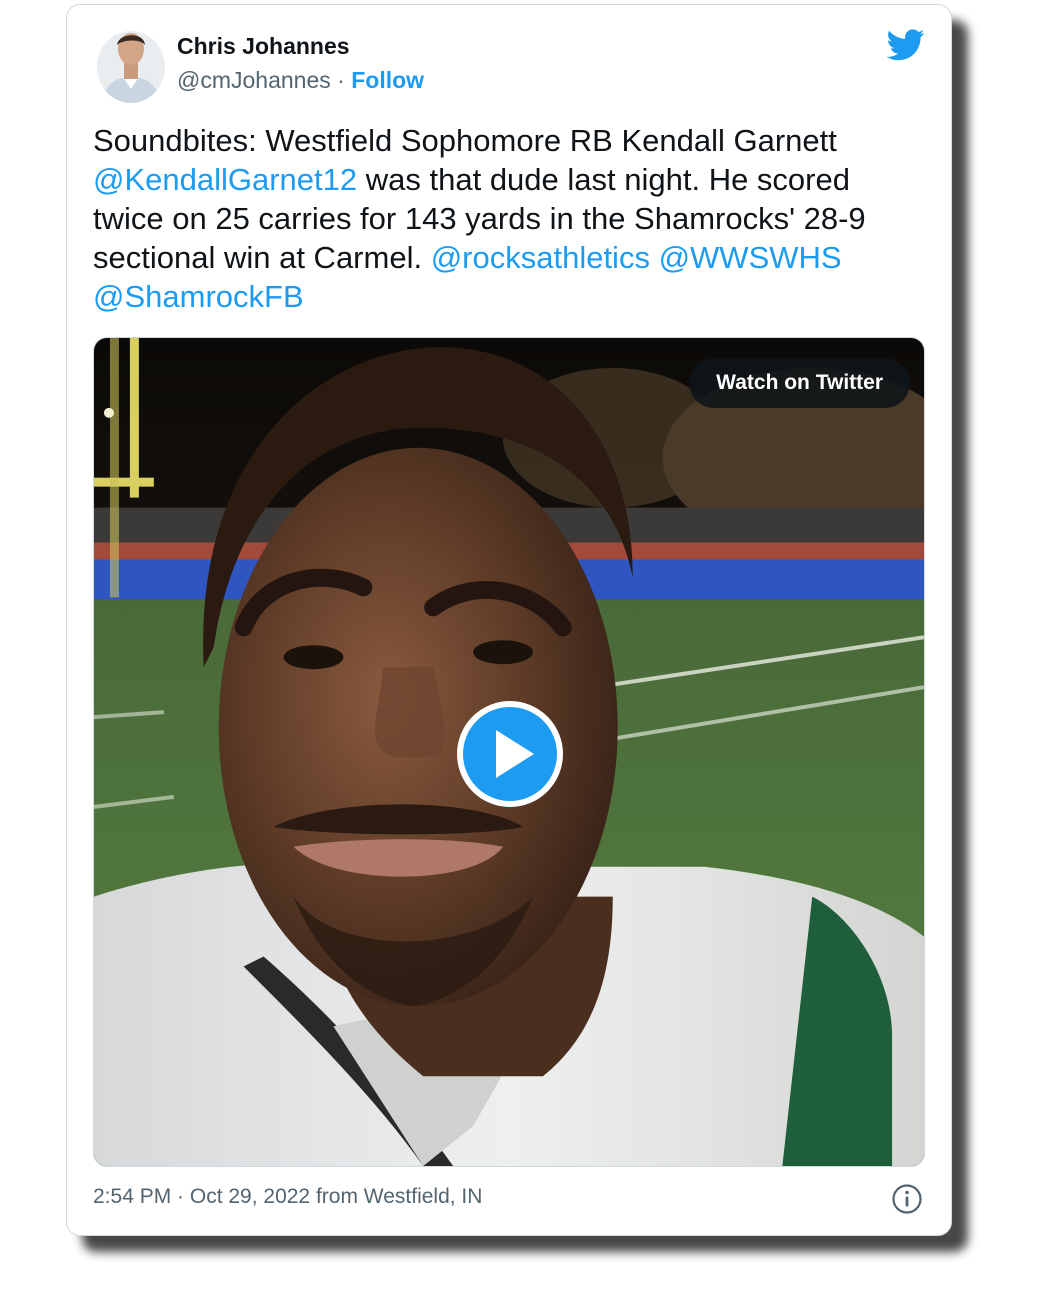  What do you see at coordinates (131, 64) in the screenshot?
I see `avatar` at bounding box center [131, 64].